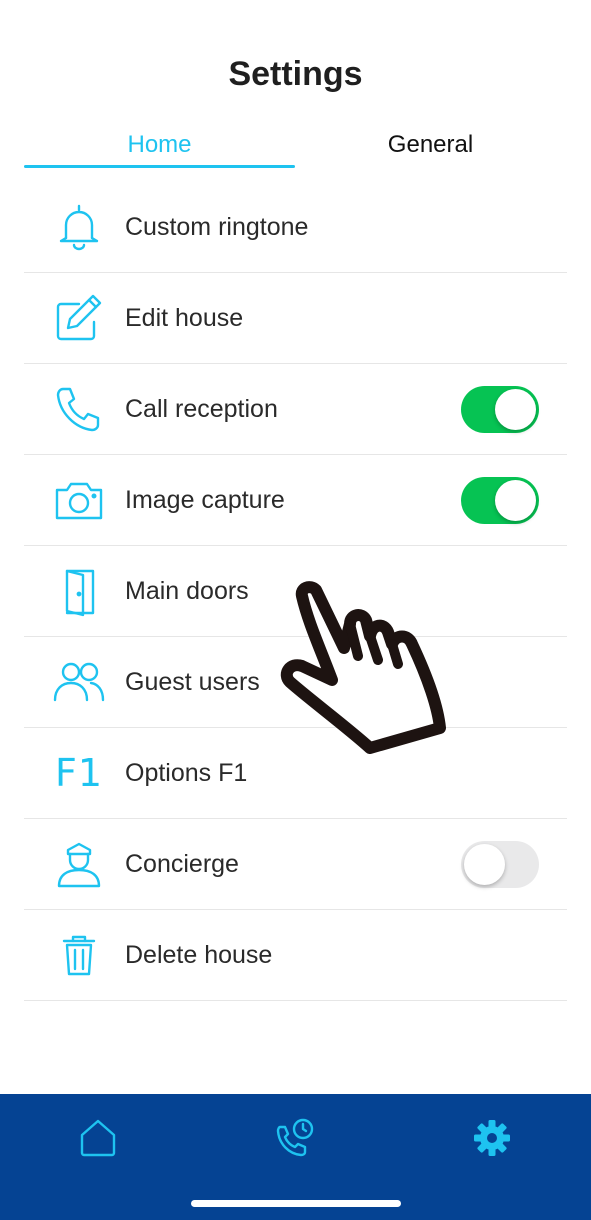  What do you see at coordinates (295, 773) in the screenshot?
I see `settings-item-options-f1: F1 Options F1` at bounding box center [295, 773].